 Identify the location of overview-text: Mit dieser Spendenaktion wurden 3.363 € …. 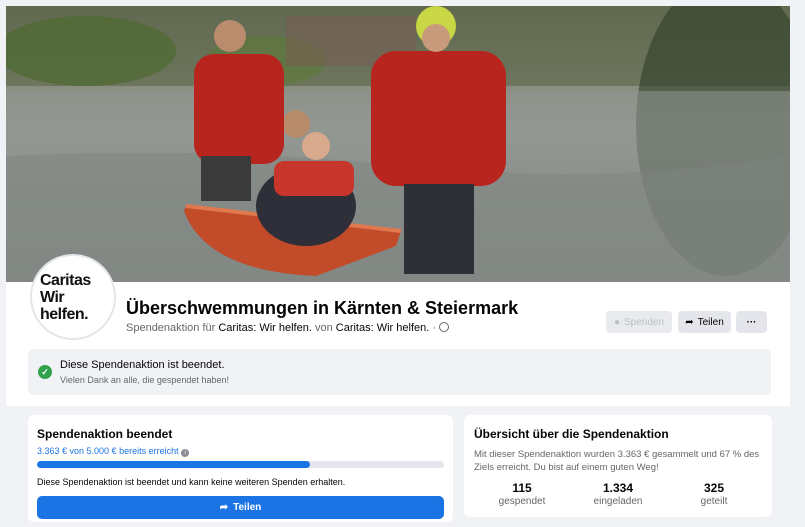
(617, 461).